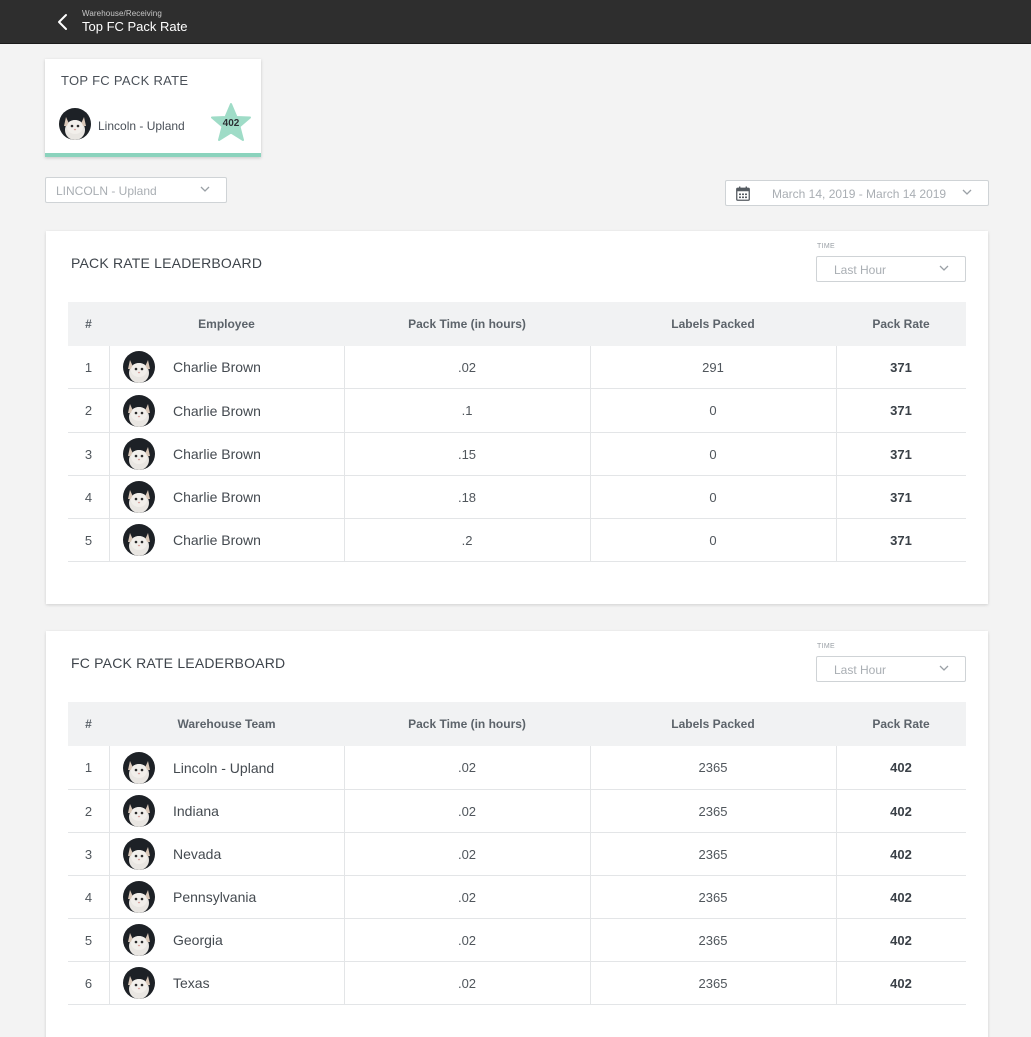 This screenshot has height=1037, width=1031. What do you see at coordinates (88, 367) in the screenshot?
I see `rank-cell: 1` at bounding box center [88, 367].